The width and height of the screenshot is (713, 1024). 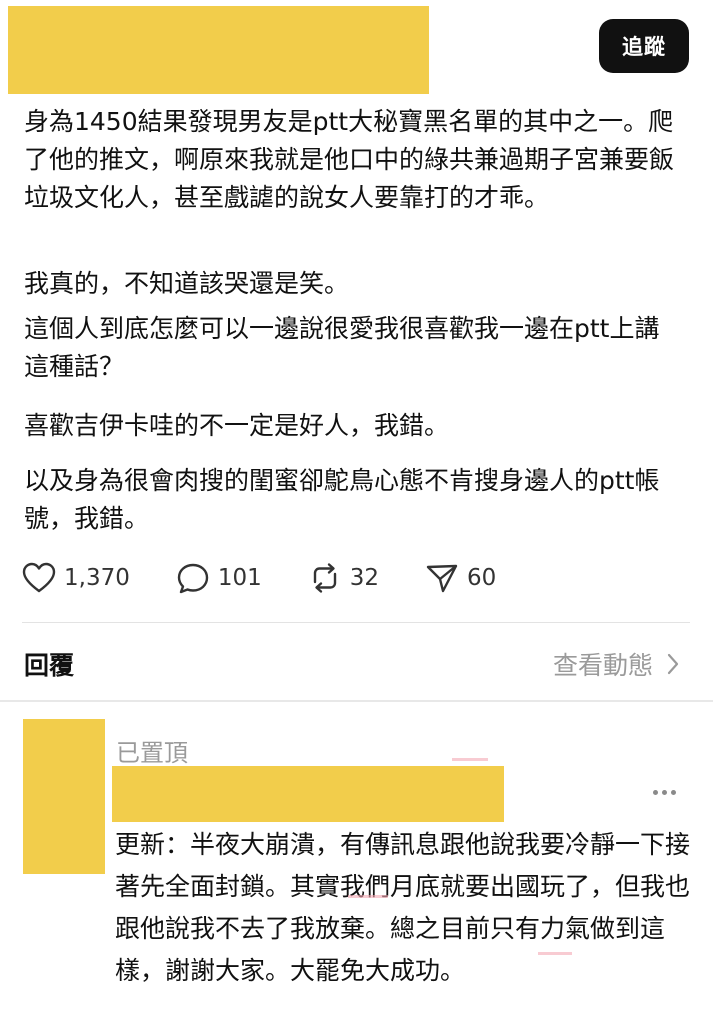 I want to click on share-button: 60, so click(x=460, y=578).